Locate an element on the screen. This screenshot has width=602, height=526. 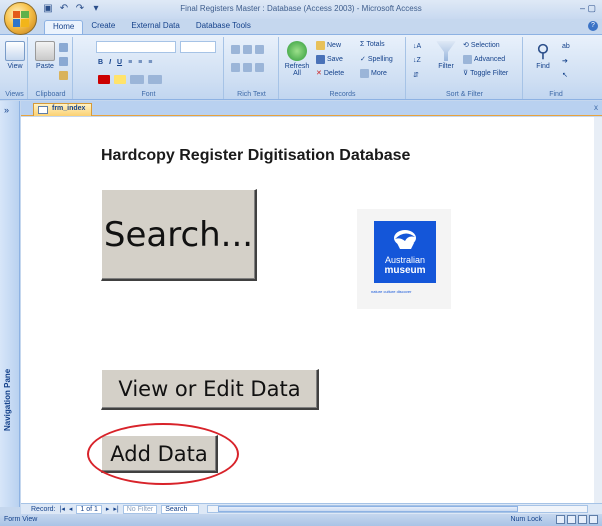
delete-record-button: ✕ Delete is located at coordinates (330, 73).